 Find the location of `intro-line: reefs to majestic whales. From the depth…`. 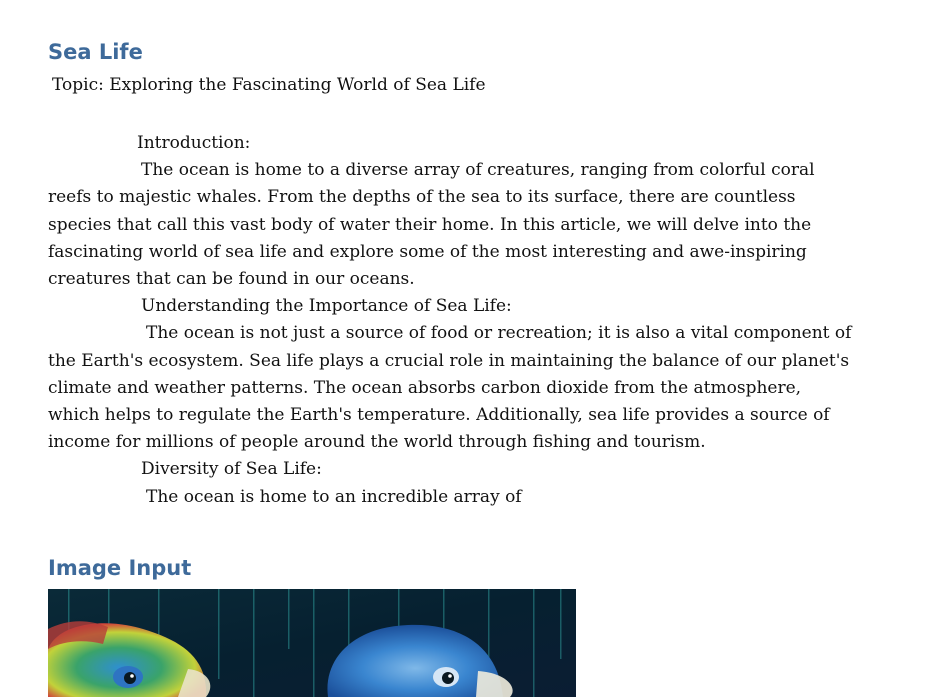

intro-line: reefs to majestic whales. From the depth… is located at coordinates (422, 197).